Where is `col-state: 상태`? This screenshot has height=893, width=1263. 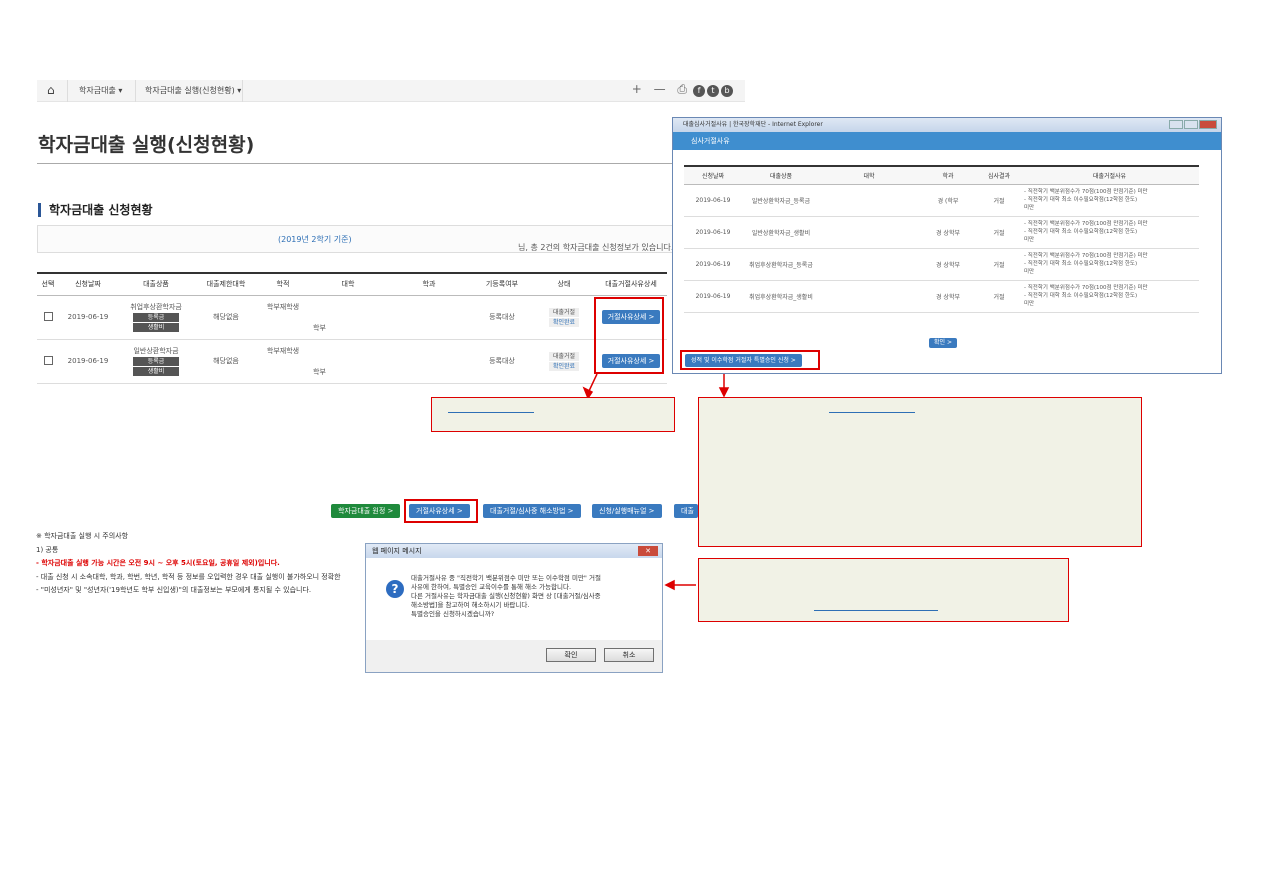 col-state: 상태 is located at coordinates (564, 284).